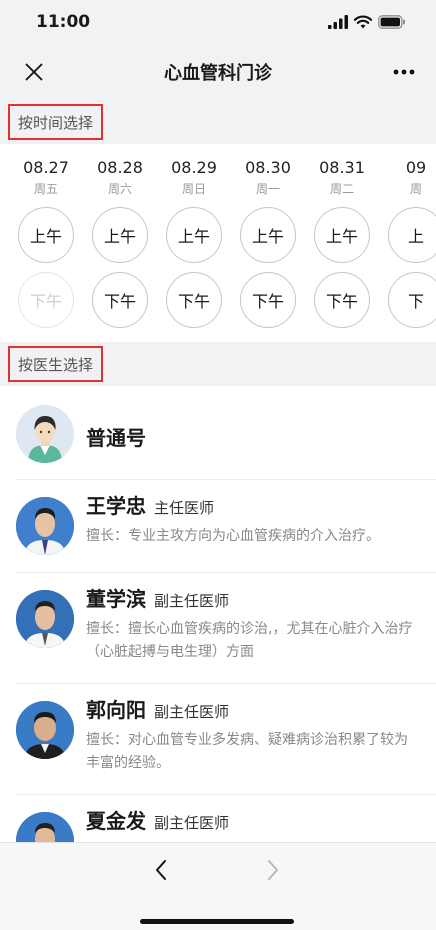 The width and height of the screenshot is (436, 930). Describe the element at coordinates (120, 167) in the screenshot. I see `date-number: 08.28` at that location.